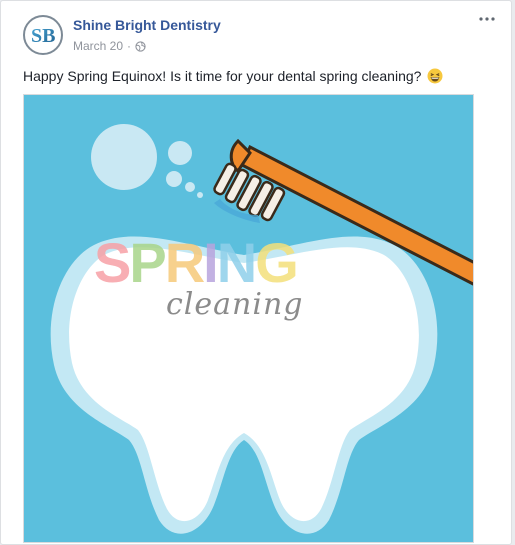  Describe the element at coordinates (124, 157) in the screenshot. I see `bubble-large-icon` at that location.